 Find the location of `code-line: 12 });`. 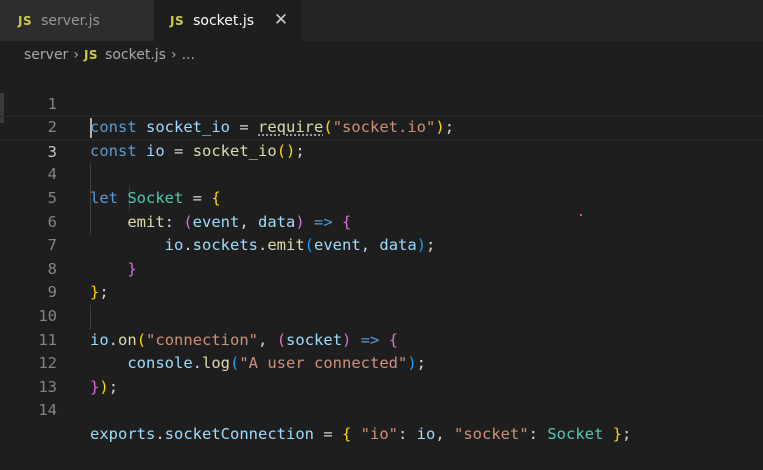

code-line: 12 }); is located at coordinates (381, 362).